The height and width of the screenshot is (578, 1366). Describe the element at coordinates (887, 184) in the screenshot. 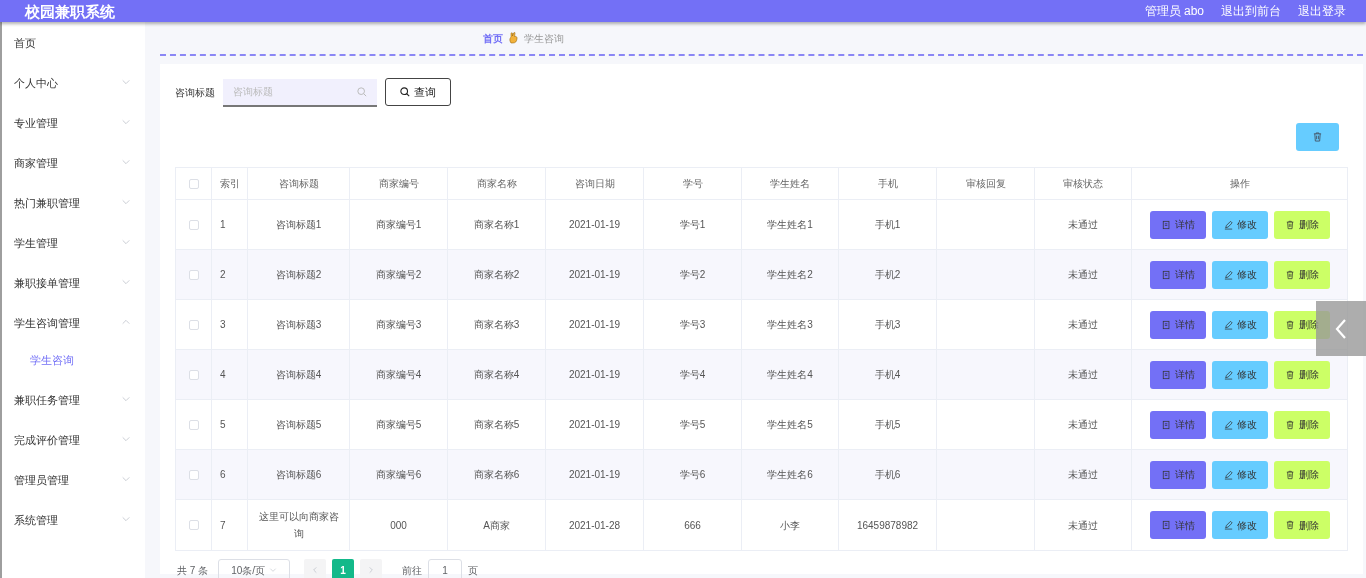

I see `column-header: 手机` at that location.